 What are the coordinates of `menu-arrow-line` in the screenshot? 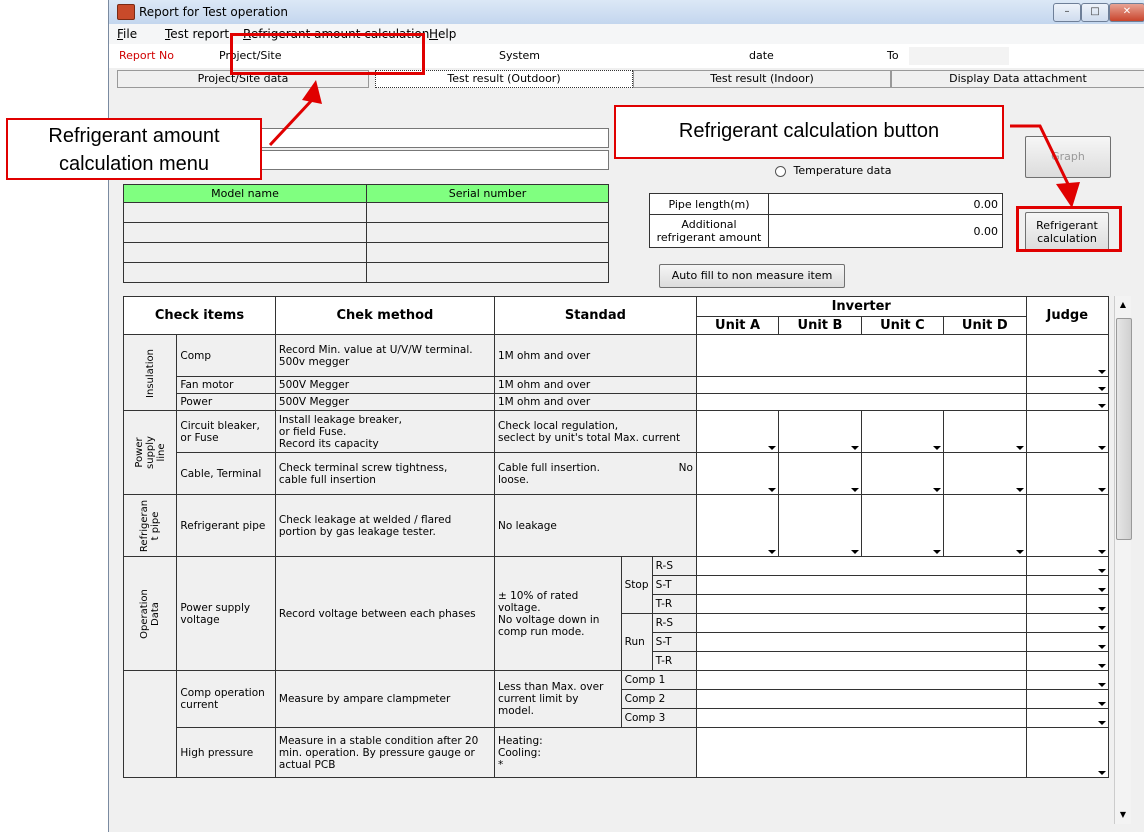 It's located at (291, 122).